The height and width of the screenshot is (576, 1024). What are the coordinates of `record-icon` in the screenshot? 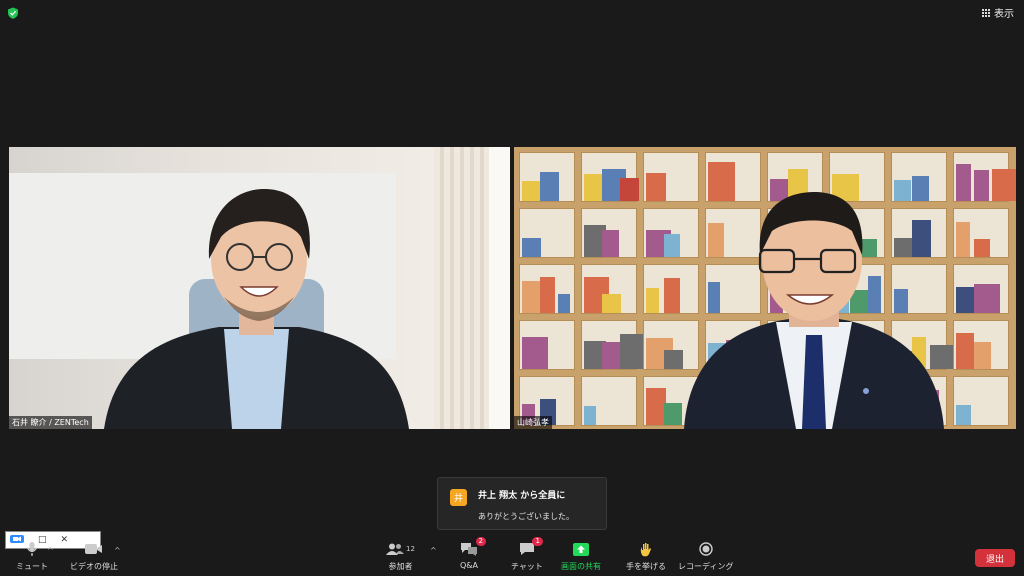 It's located at (706, 549).